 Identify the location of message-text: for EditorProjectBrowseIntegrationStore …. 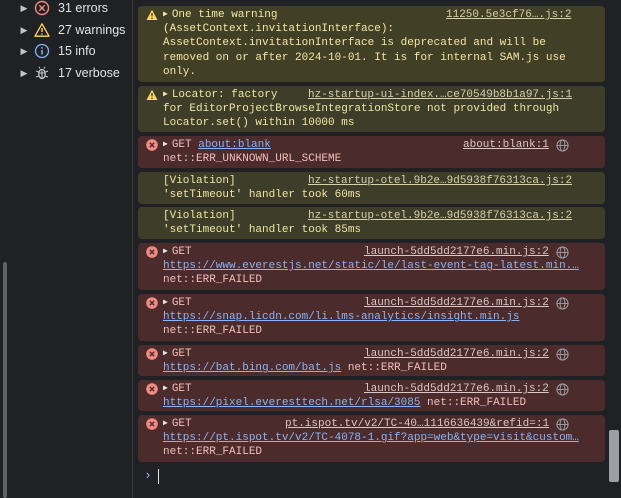
(361, 109).